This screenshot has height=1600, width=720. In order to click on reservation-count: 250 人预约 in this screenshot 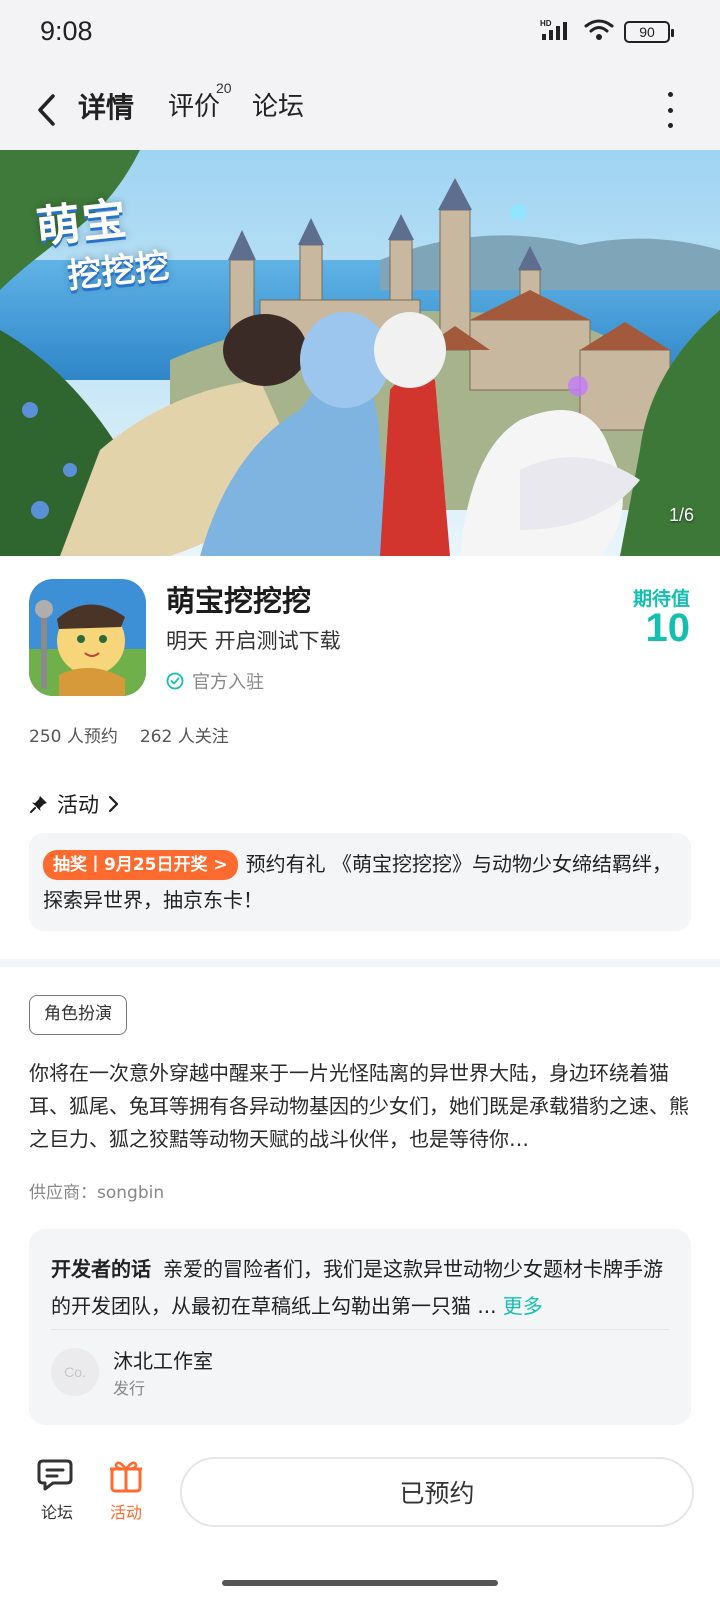, I will do `click(73, 737)`.